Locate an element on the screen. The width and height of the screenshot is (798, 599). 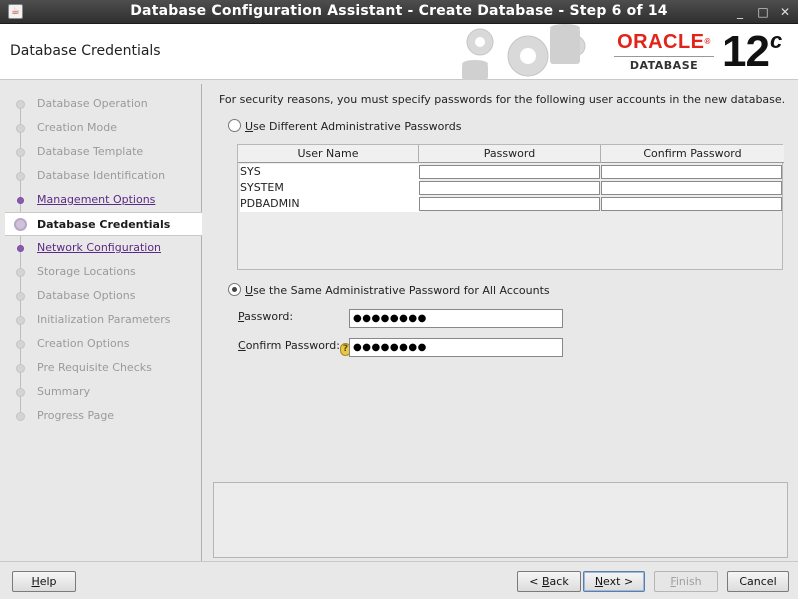
sidebar-step: Pre Requisite Checks is located at coordinates (103, 368).